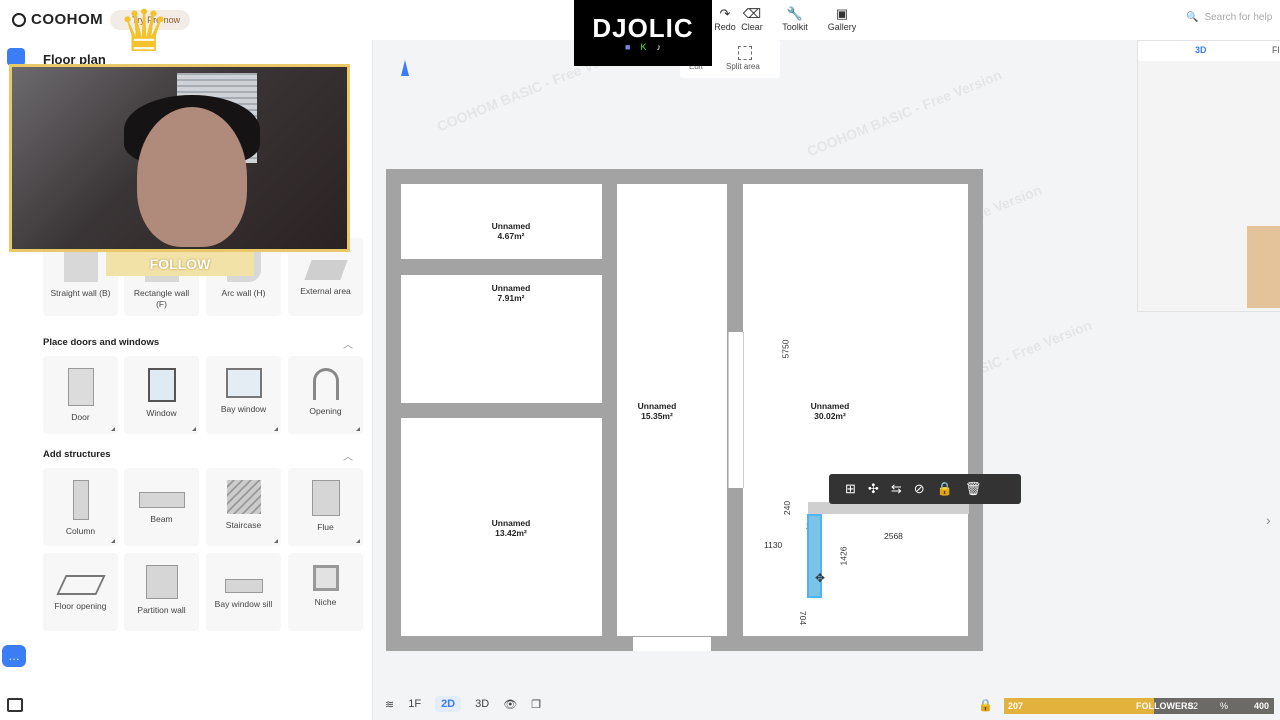 The height and width of the screenshot is (720, 1280). I want to click on staircase-icon, so click(243, 497).